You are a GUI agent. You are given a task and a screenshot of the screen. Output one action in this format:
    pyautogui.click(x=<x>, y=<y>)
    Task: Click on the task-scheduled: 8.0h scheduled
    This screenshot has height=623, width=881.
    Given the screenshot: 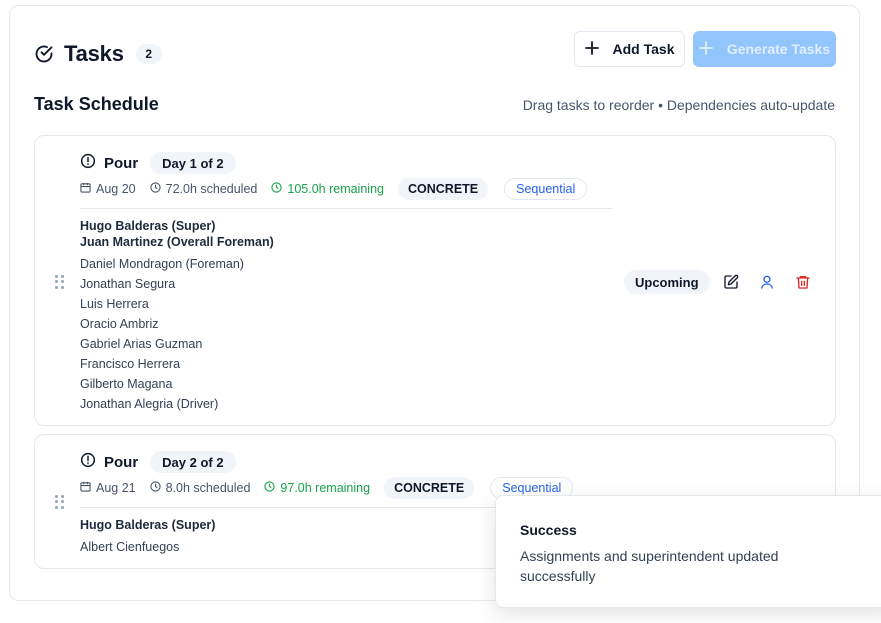 What is the action you would take?
    pyautogui.click(x=199, y=488)
    